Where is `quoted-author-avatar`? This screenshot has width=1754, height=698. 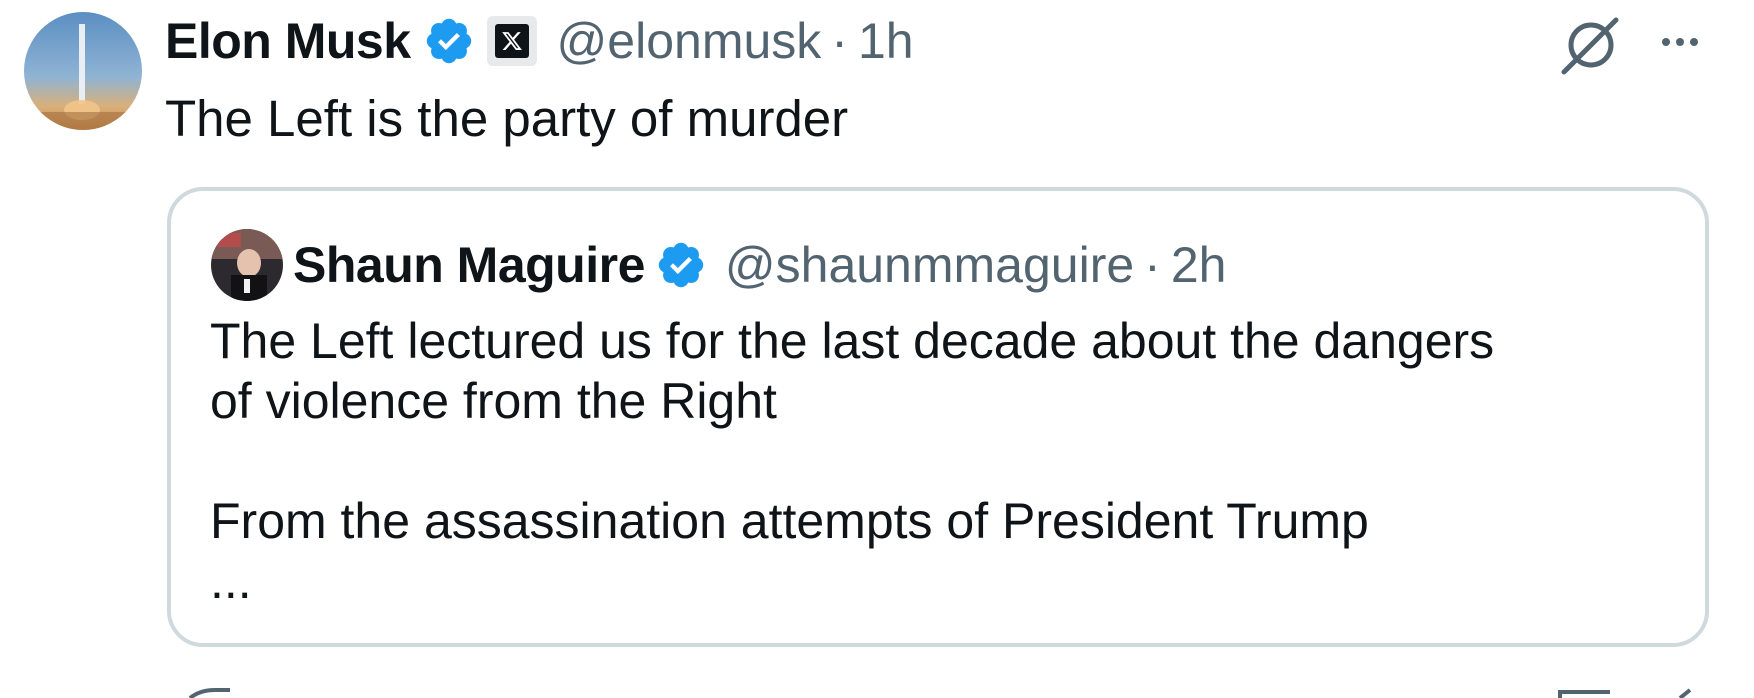
quoted-author-avatar is located at coordinates (247, 265).